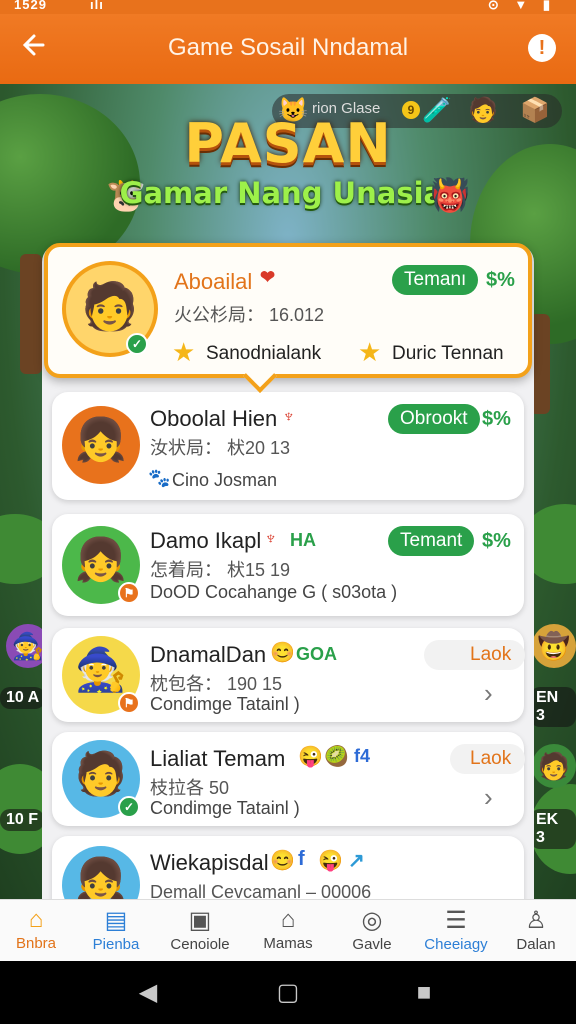  What do you see at coordinates (542, 48) in the screenshot?
I see `alert-icon: !` at bounding box center [542, 48].